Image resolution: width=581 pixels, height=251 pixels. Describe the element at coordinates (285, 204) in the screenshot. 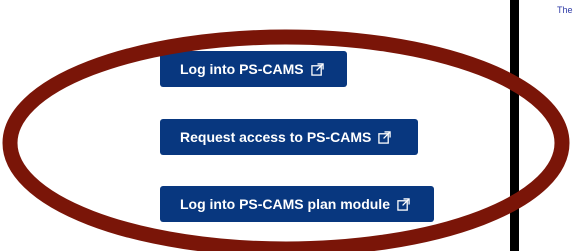

I see `plan-module-label: Log into PS-CAMS plan module` at that location.